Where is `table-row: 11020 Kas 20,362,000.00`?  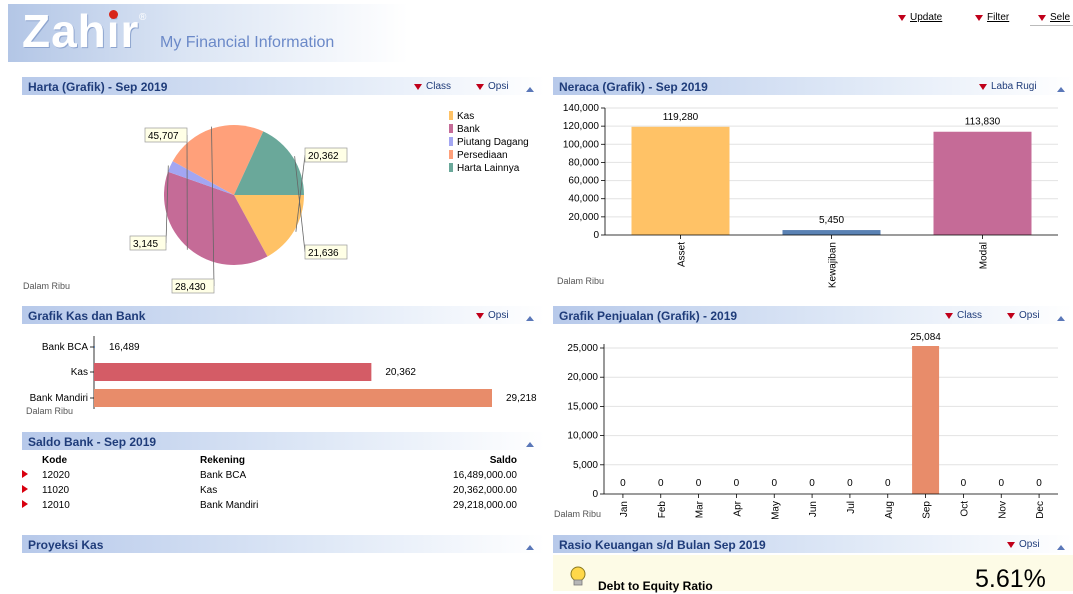
table-row: 11020 Kas 20,362,000.00 is located at coordinates (269, 490).